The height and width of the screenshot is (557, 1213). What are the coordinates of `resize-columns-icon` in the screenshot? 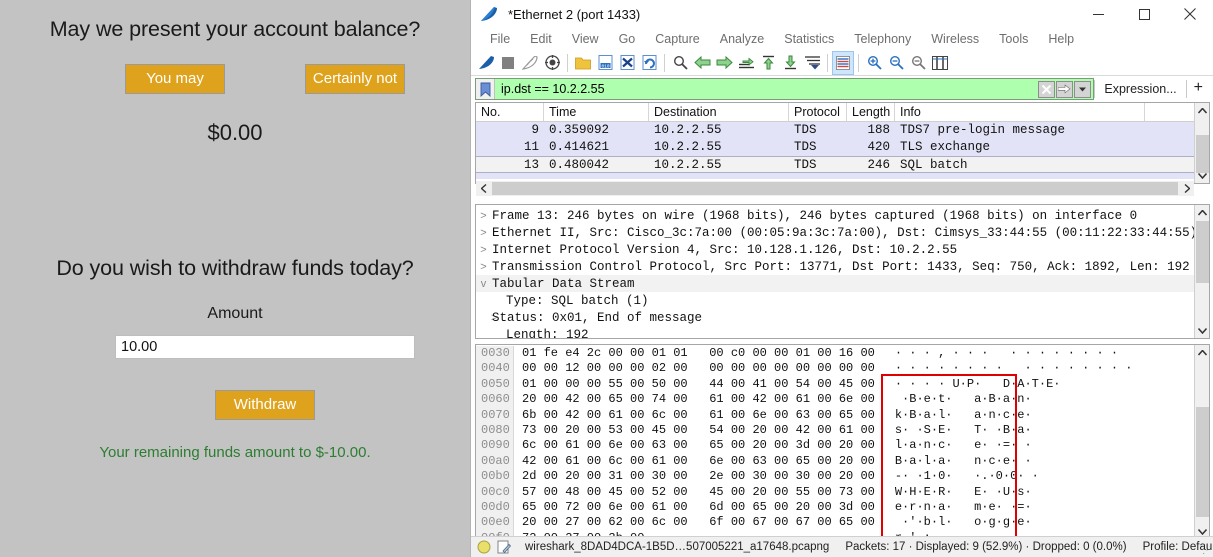 It's located at (940, 63).